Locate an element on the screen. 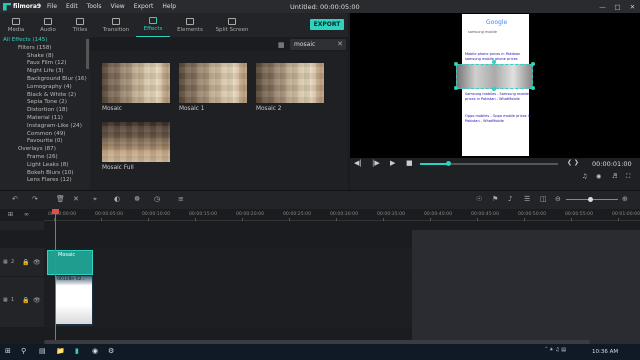  zoom-out-icon: ⊖ is located at coordinates (558, 199).